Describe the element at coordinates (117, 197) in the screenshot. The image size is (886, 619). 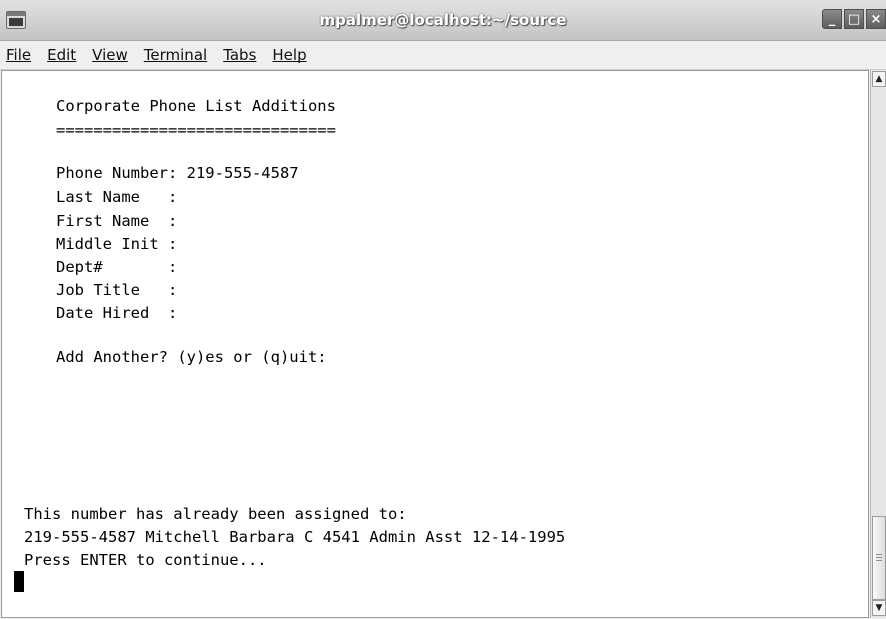
I see `field-last-name: Last Name :` at that location.